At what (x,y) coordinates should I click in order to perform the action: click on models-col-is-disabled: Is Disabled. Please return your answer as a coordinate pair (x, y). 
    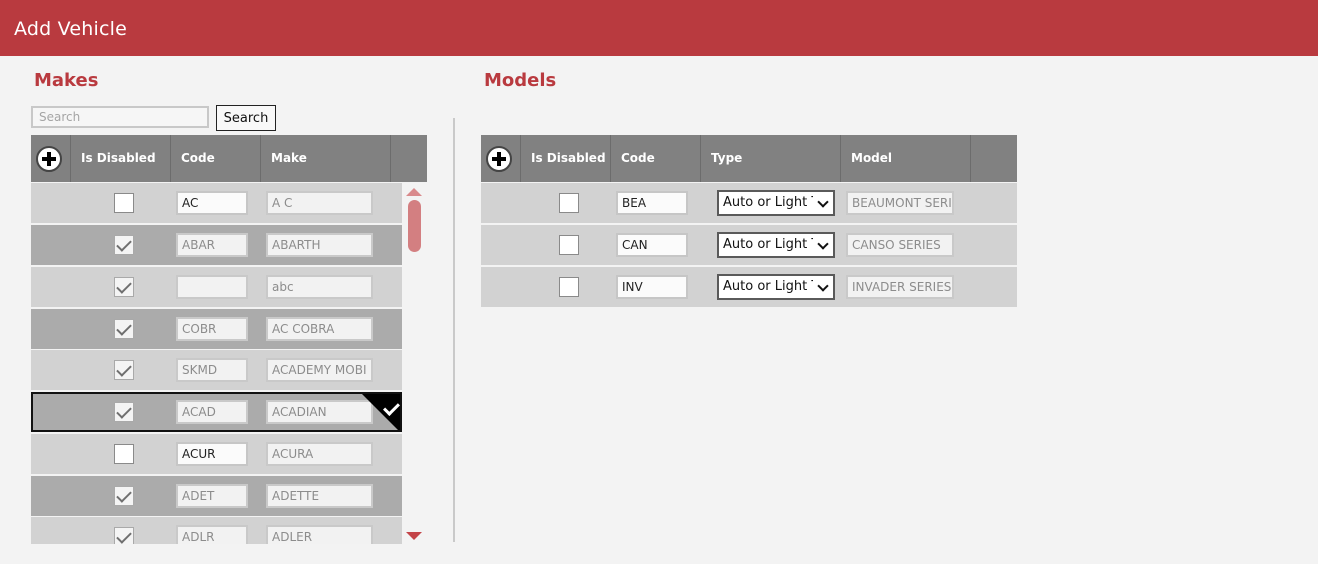
    Looking at the image, I should click on (566, 158).